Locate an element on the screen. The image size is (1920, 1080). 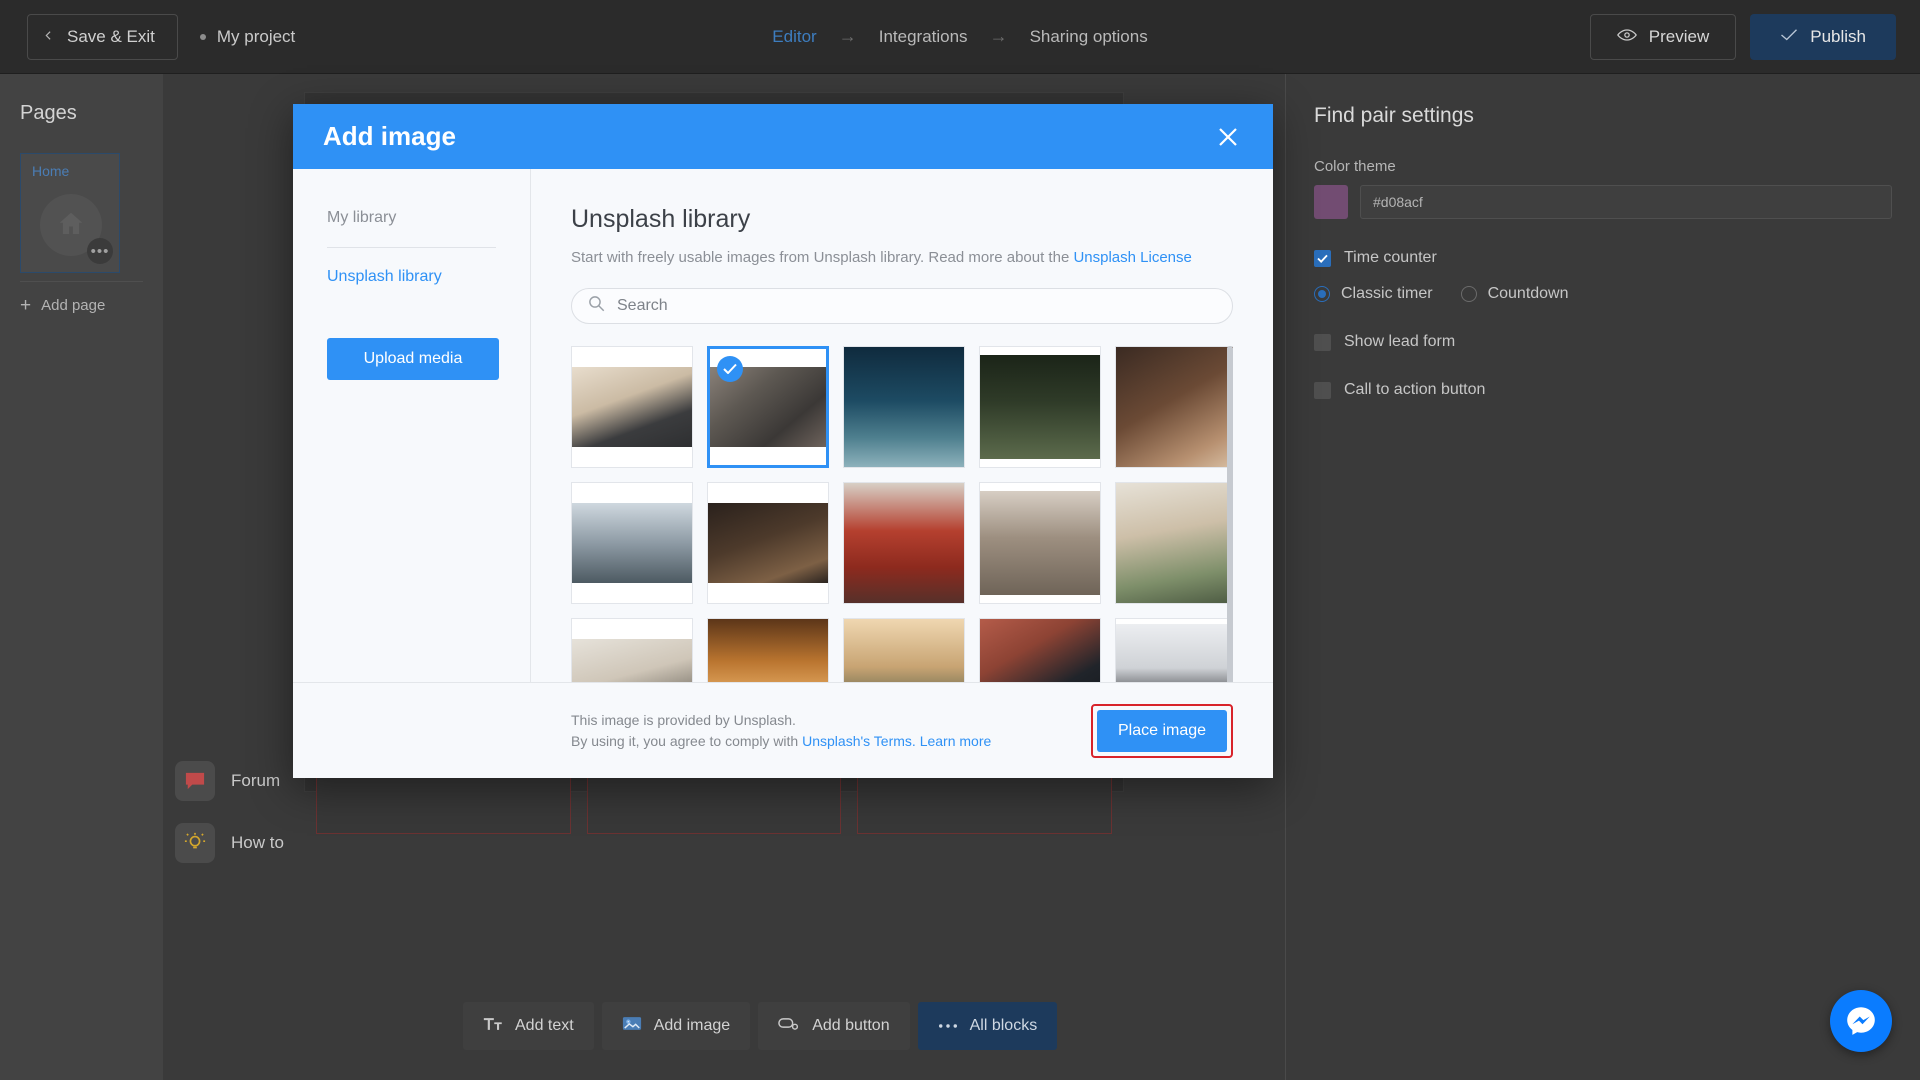
thumbnail-attic-library-books is located at coordinates (768, 542).